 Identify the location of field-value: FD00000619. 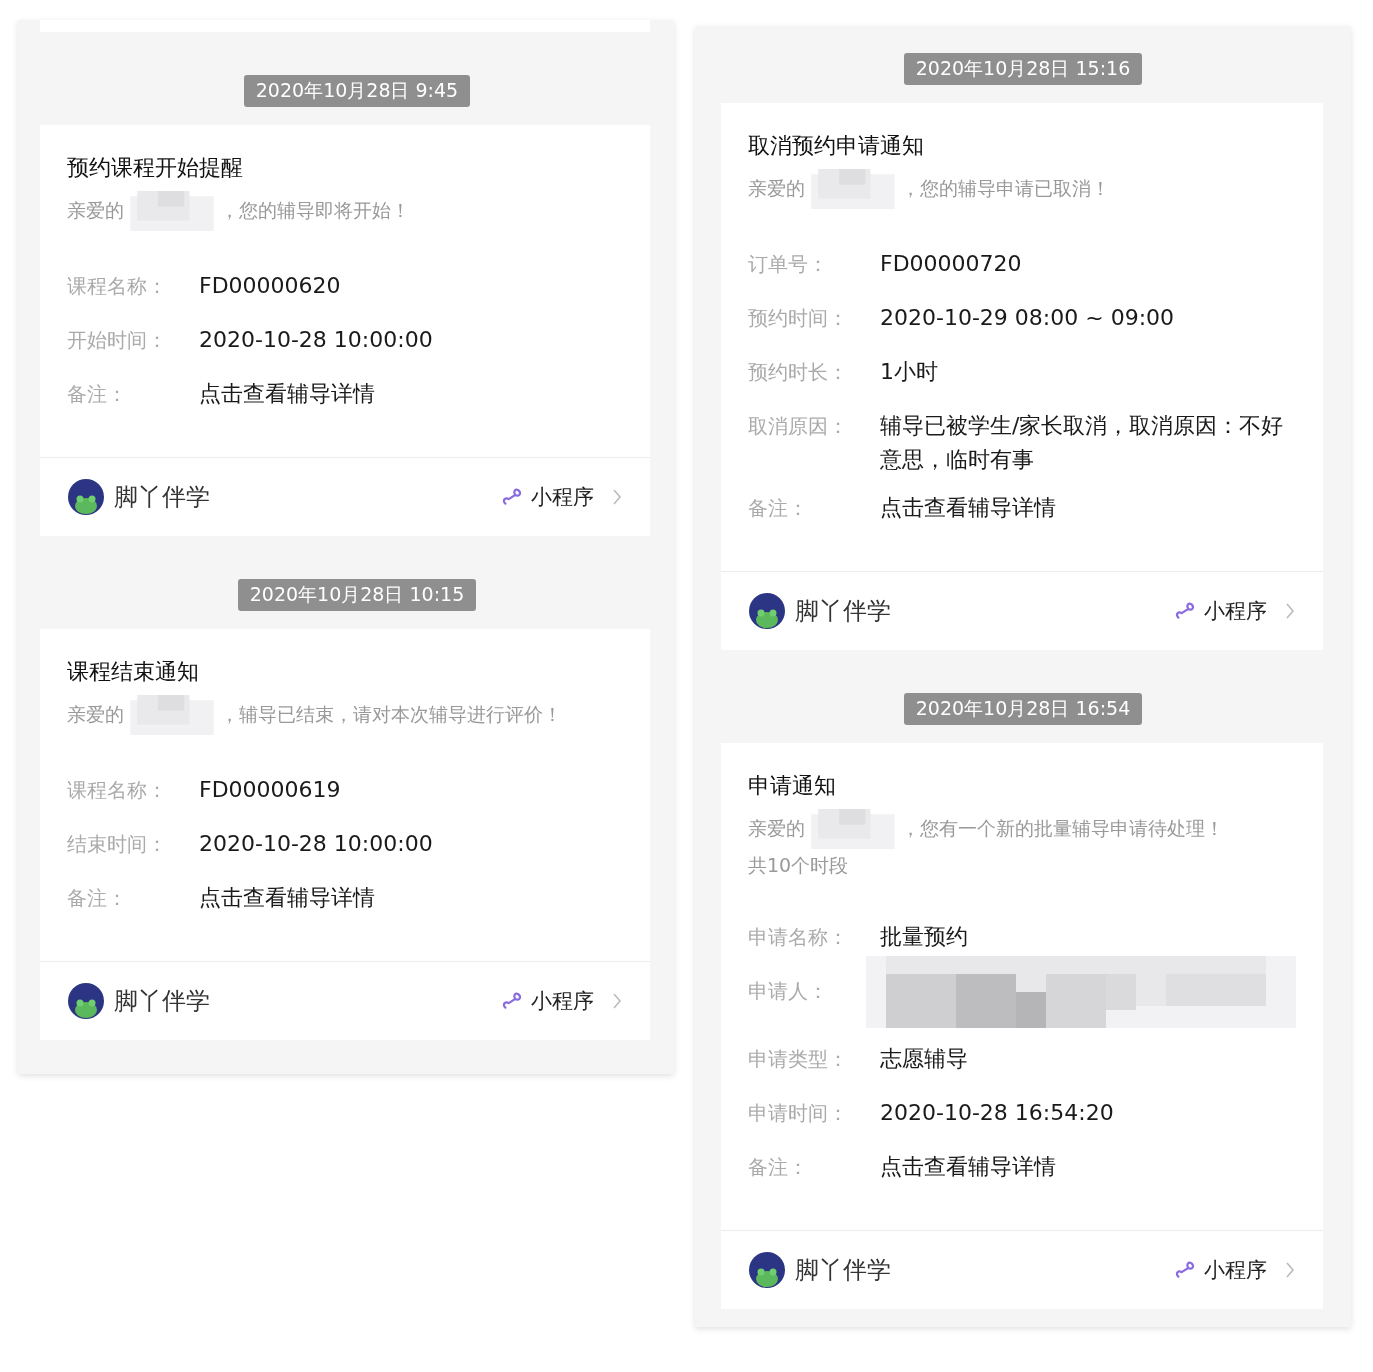
(270, 790).